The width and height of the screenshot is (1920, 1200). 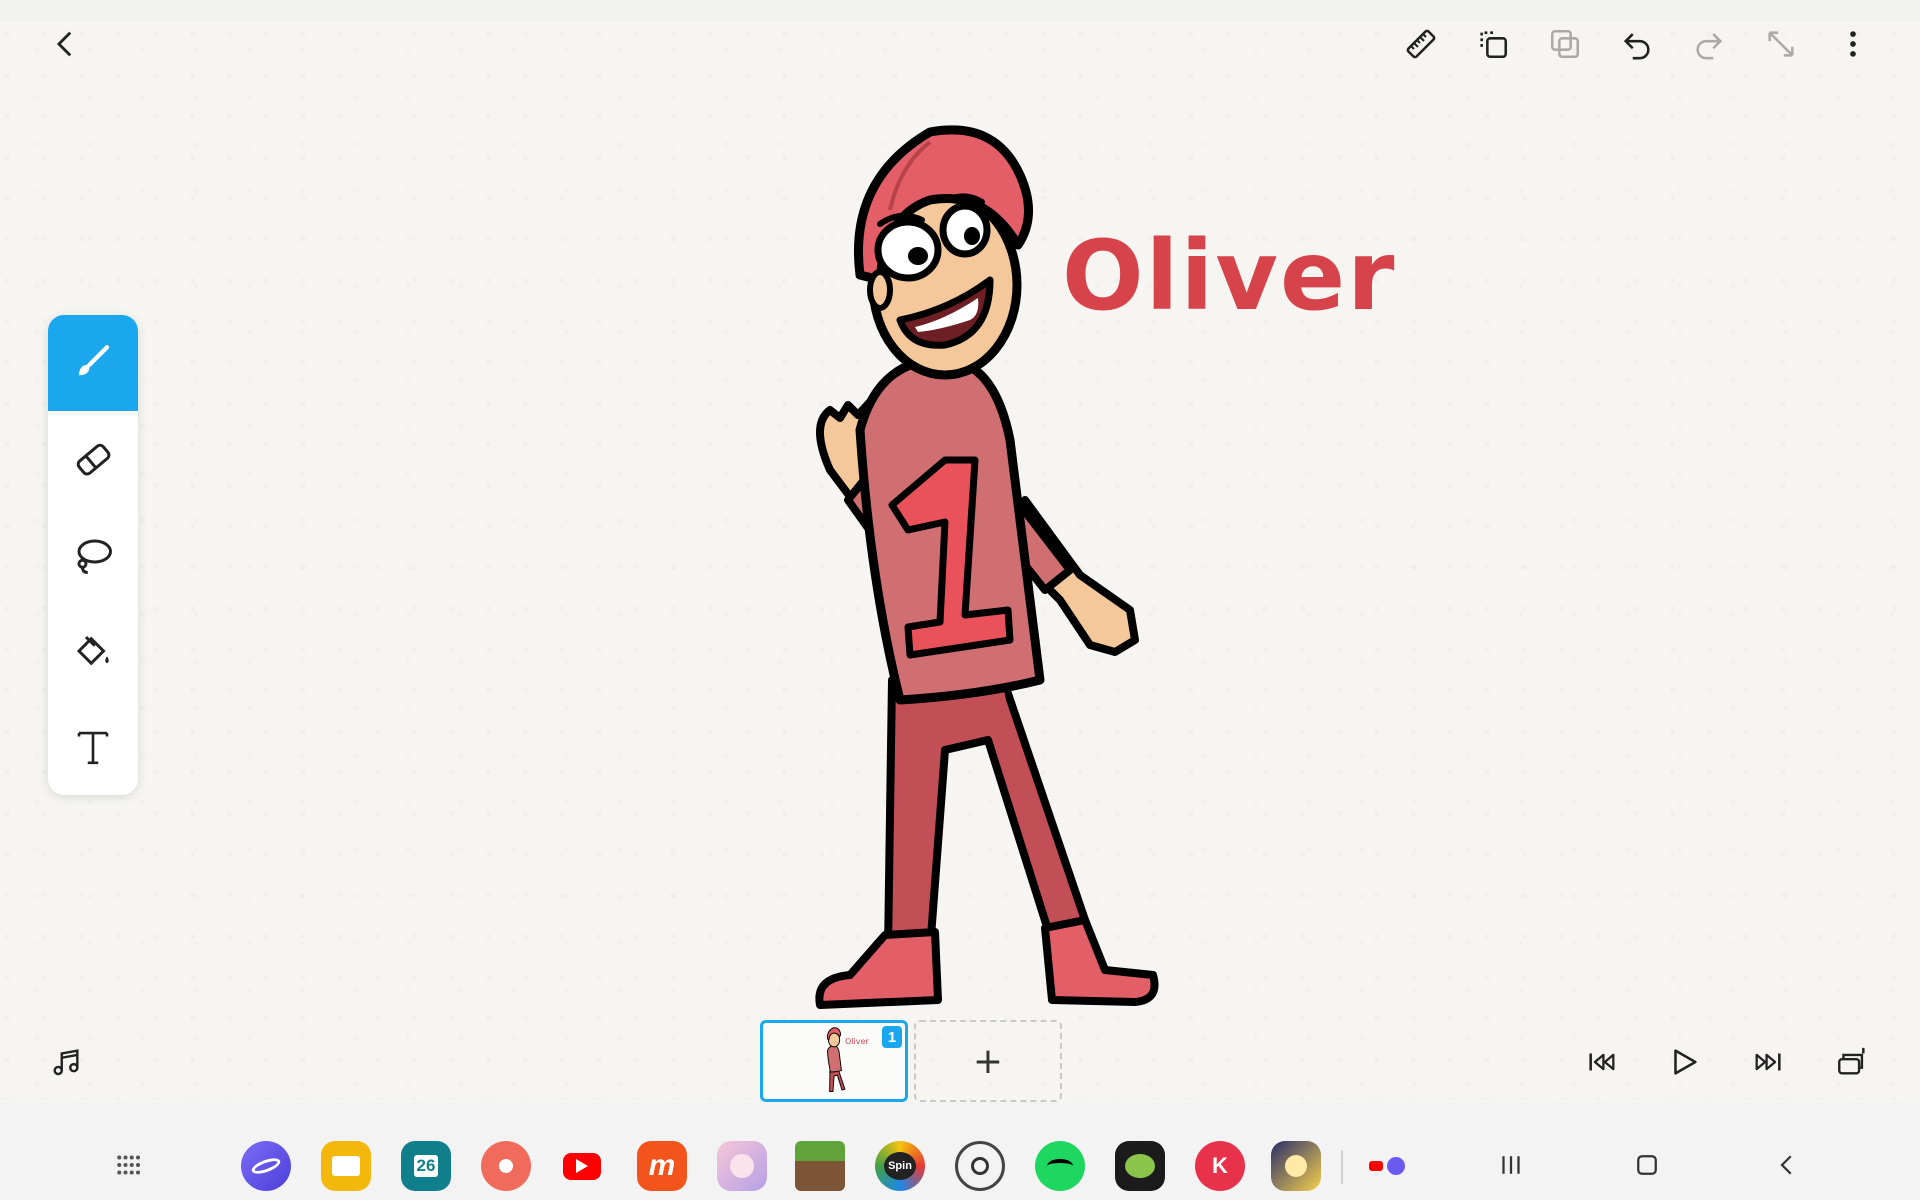 I want to click on fill-tool, so click(x=93, y=651).